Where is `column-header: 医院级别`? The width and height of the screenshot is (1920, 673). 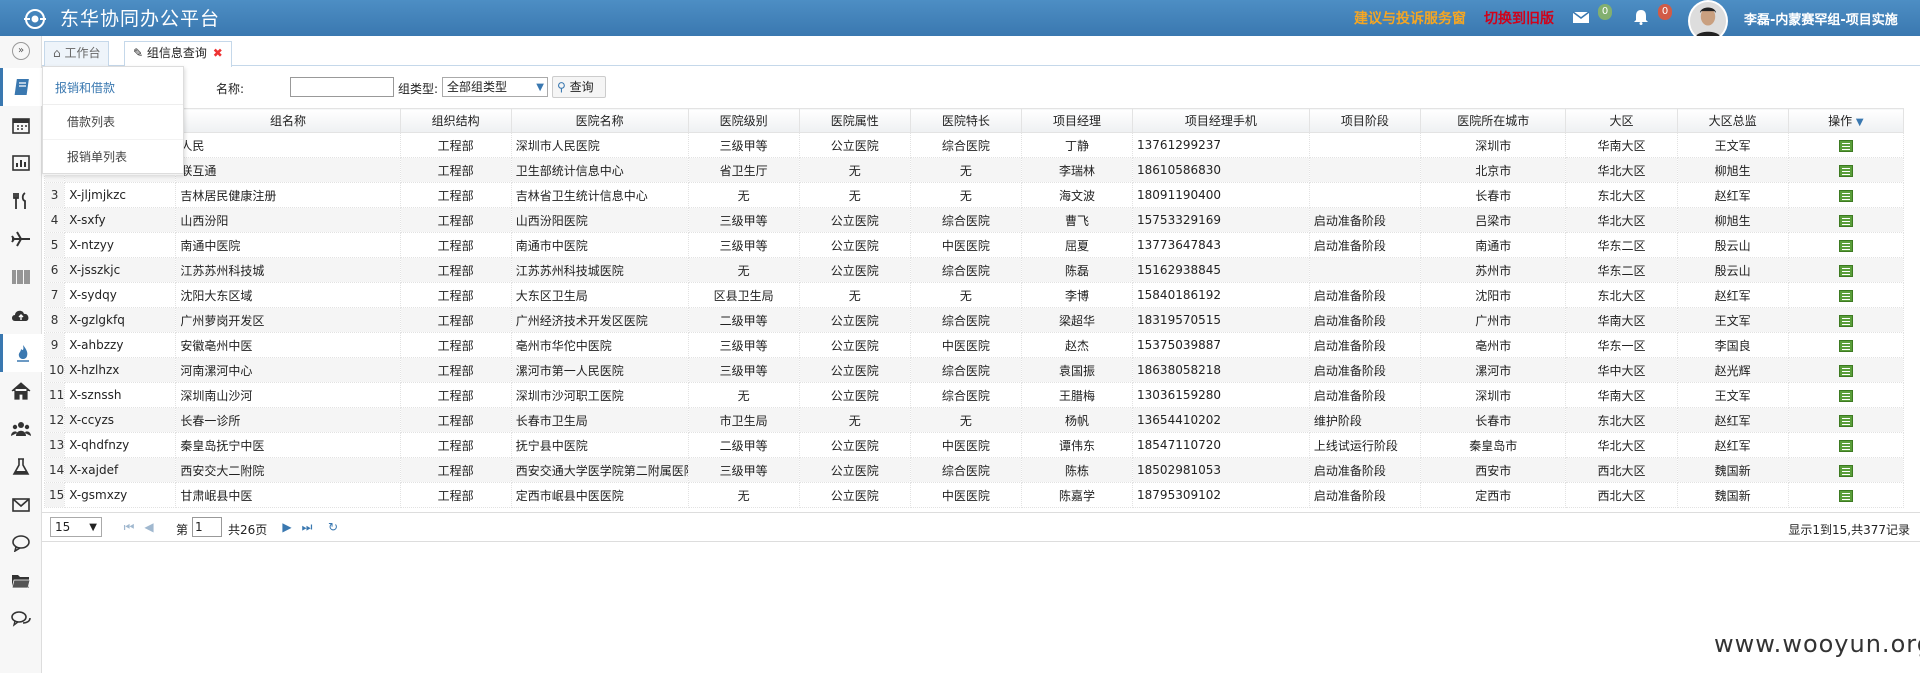
column-header: 医院级别 is located at coordinates (743, 120).